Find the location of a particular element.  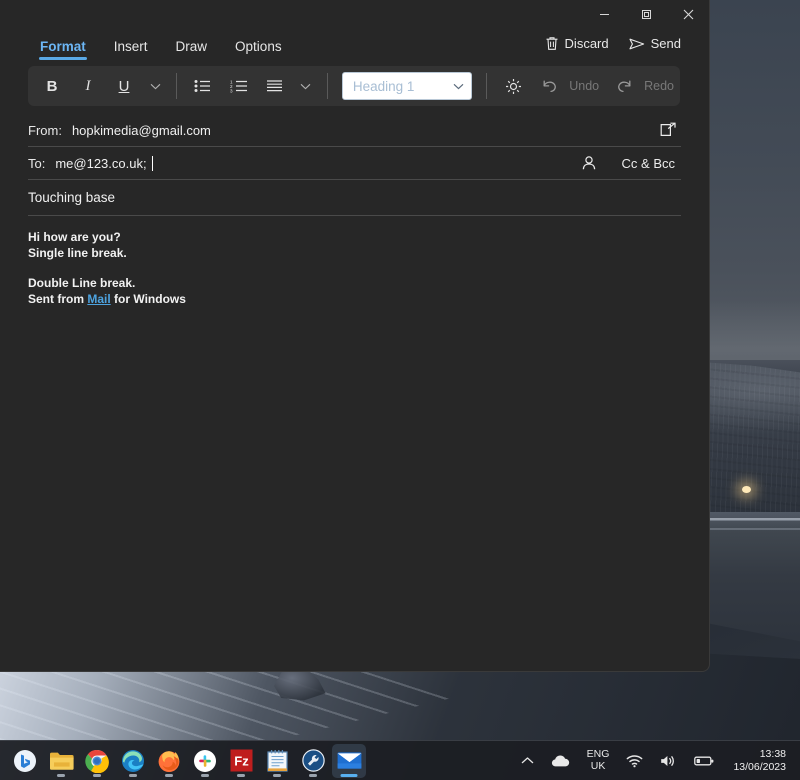

taskbar-item-slack is located at coordinates (205, 761).